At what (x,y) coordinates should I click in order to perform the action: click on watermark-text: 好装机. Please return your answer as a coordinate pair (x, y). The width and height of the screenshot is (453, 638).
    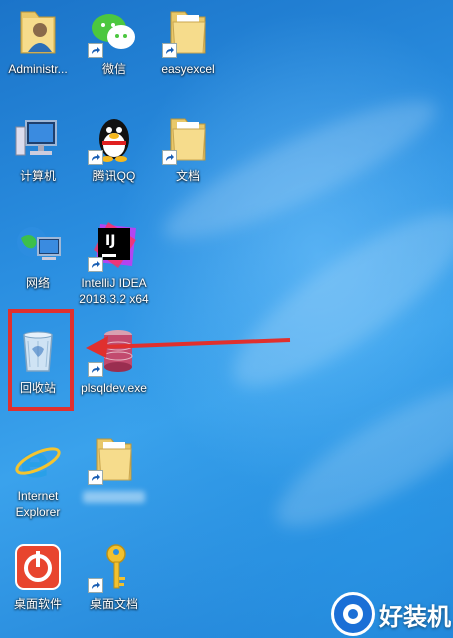
    Looking at the image, I should click on (415, 616).